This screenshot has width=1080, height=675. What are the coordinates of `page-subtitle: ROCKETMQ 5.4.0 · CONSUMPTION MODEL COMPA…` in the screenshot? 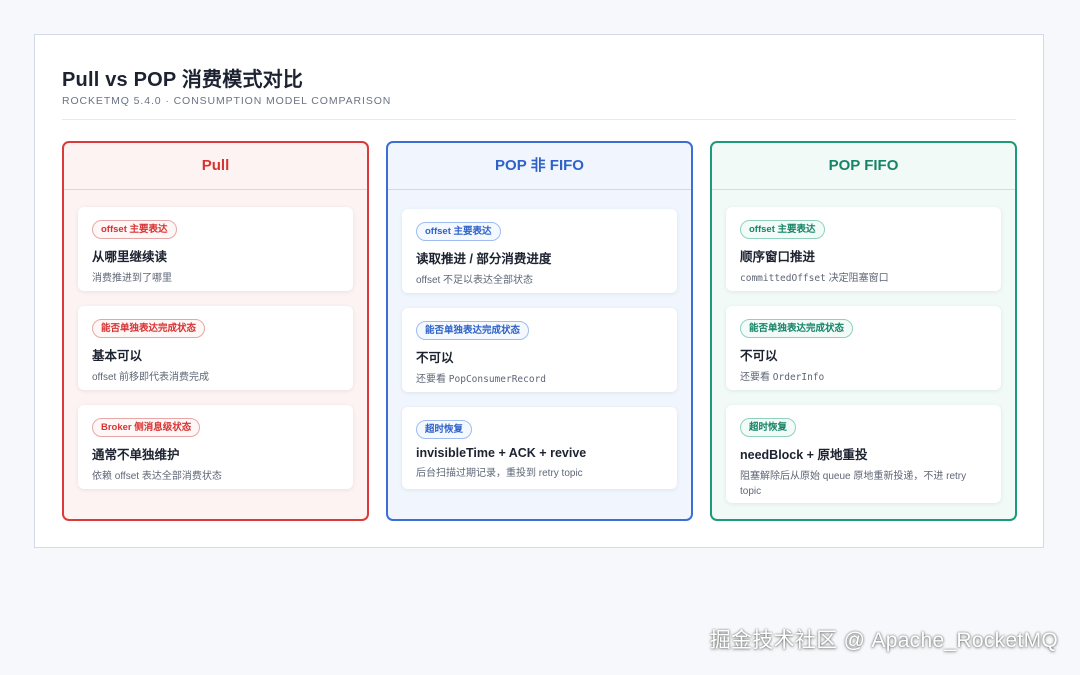 It's located at (227, 101).